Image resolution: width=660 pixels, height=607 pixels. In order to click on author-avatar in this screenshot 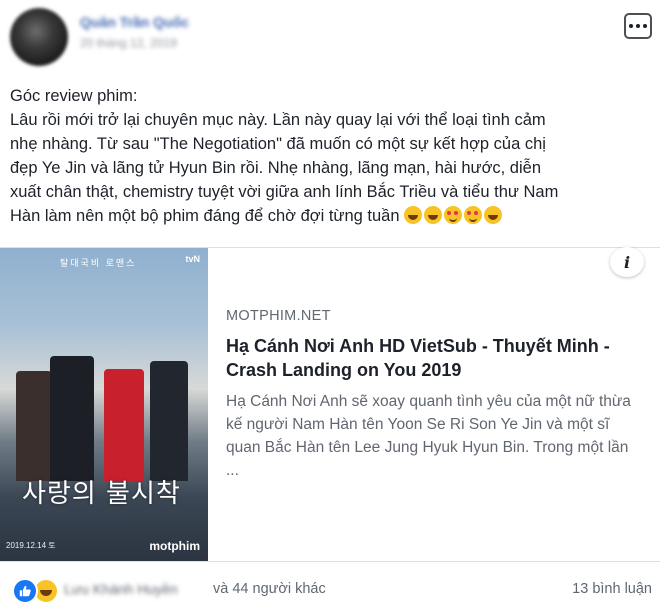, I will do `click(39, 37)`.